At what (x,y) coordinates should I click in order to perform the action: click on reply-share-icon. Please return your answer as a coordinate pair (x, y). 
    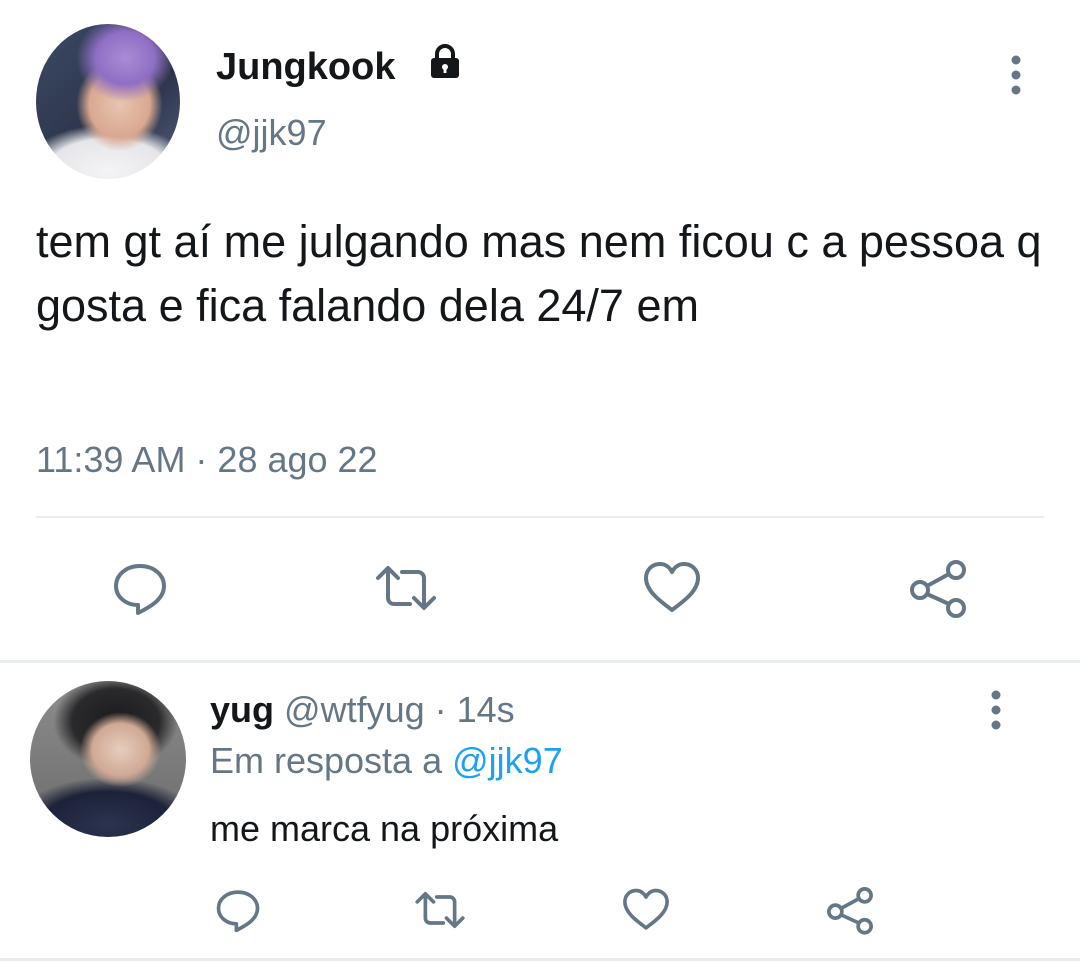
    Looking at the image, I should click on (850, 910).